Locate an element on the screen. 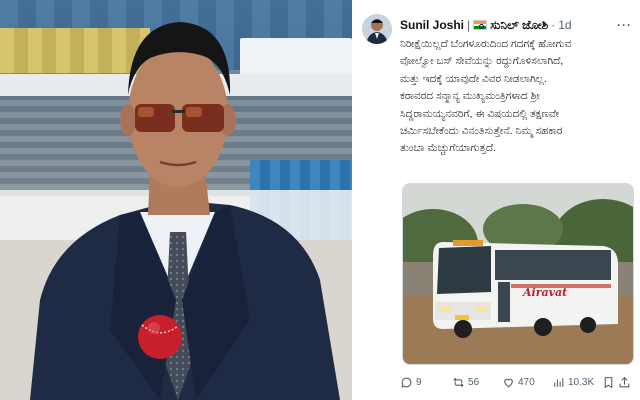  tweet-header: Sunil Joshi | ಸುನಿಲ್ ಜೋಶಿ · 1d ··· is located at coordinates (516, 25).